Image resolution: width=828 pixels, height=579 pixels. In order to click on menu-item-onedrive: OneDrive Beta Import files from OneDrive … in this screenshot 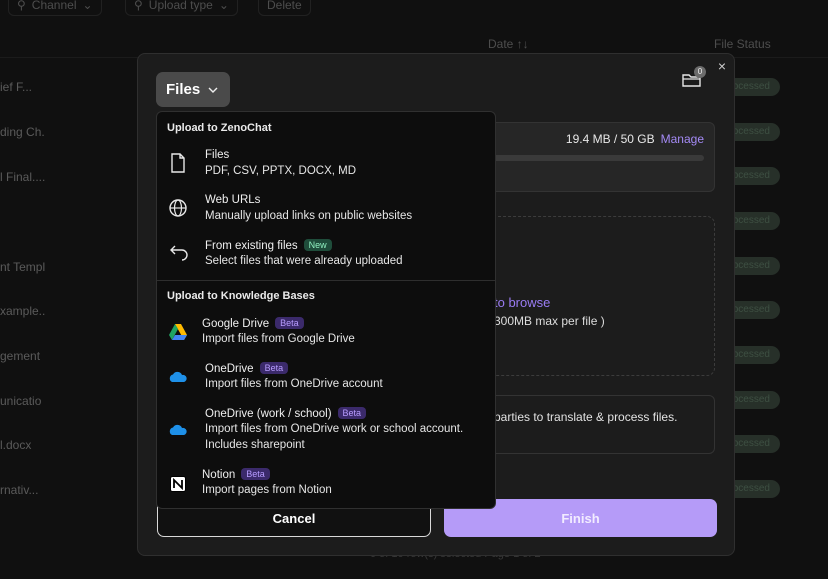, I will do `click(326, 377)`.